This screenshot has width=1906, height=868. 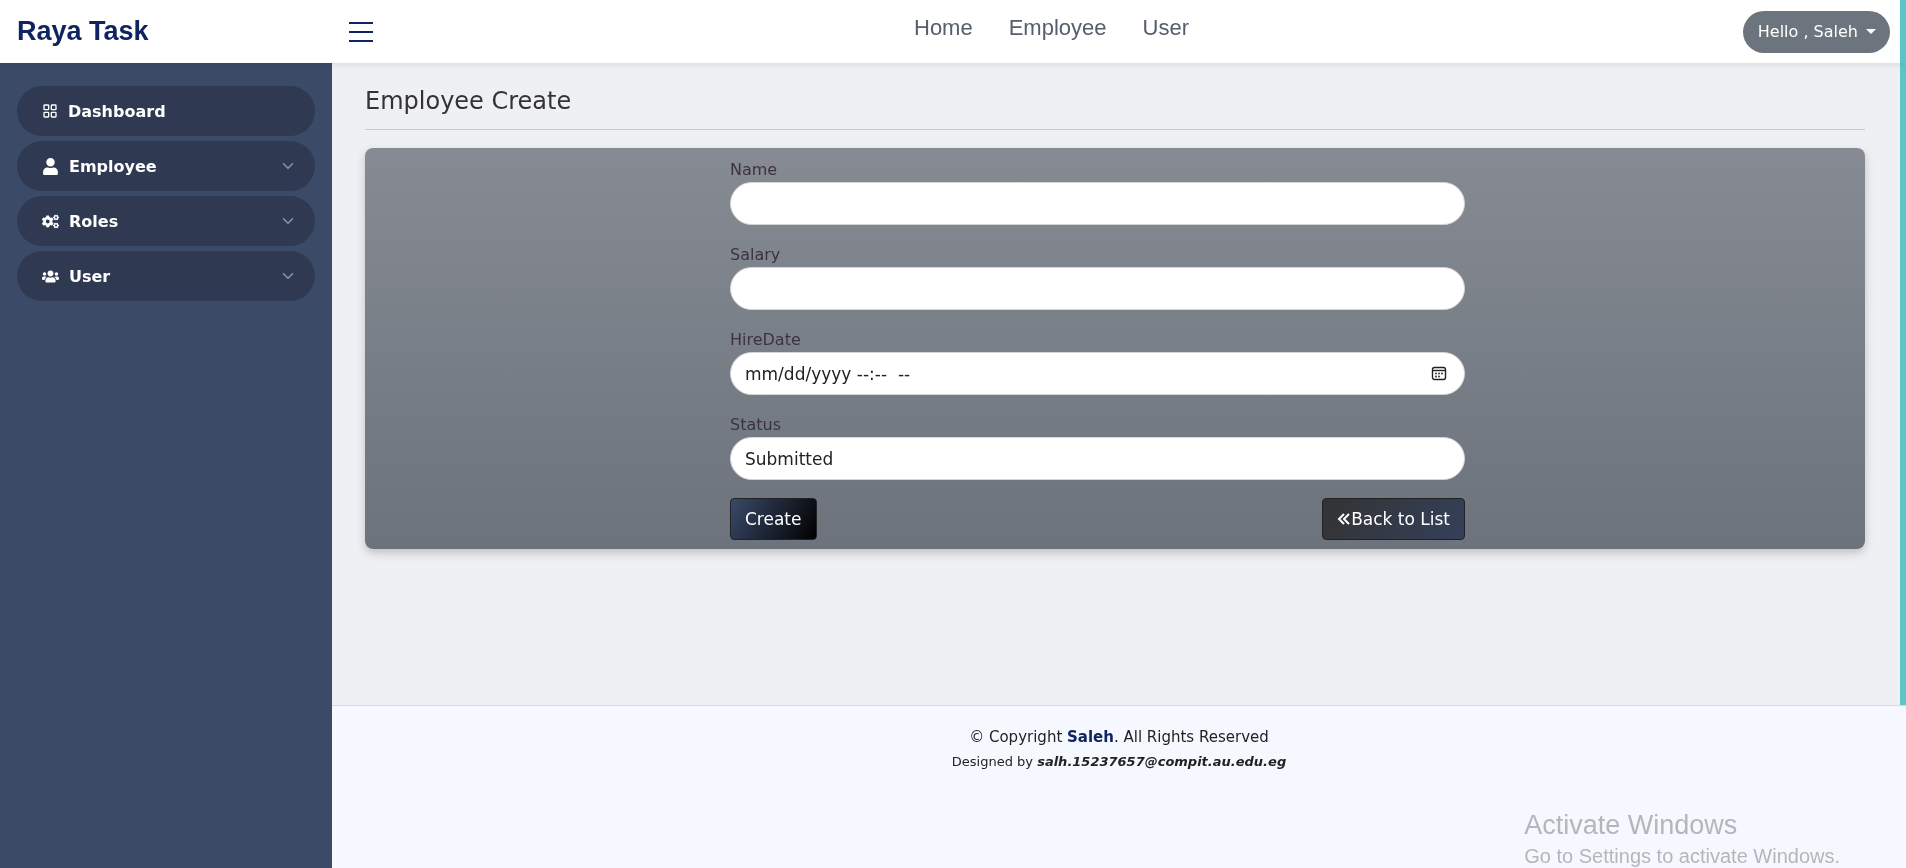 What do you see at coordinates (1631, 825) in the screenshot?
I see `activation-title: Activate Windows` at bounding box center [1631, 825].